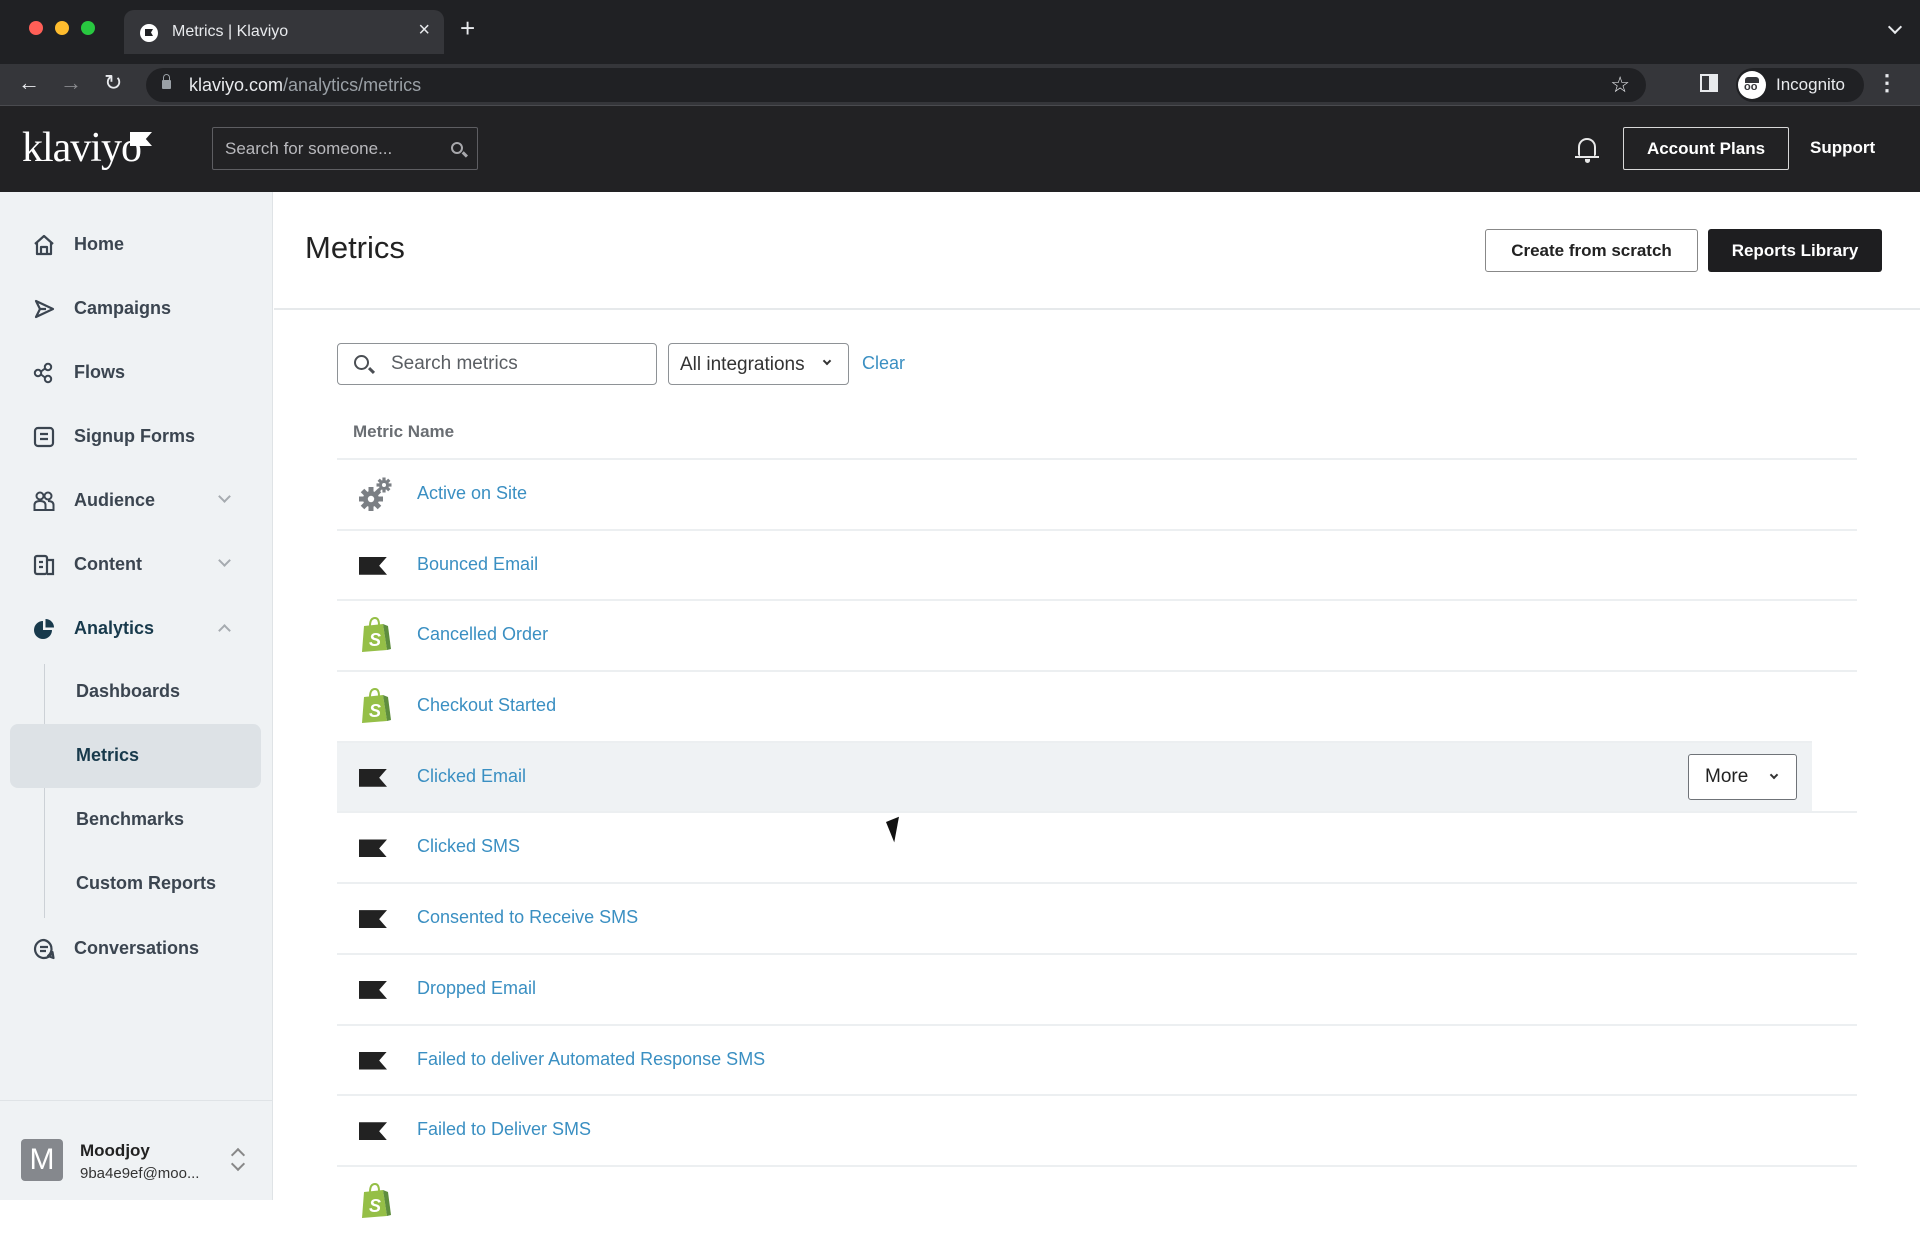  What do you see at coordinates (82, 148) in the screenshot?
I see `klaviyo-logo: klaviyo` at bounding box center [82, 148].